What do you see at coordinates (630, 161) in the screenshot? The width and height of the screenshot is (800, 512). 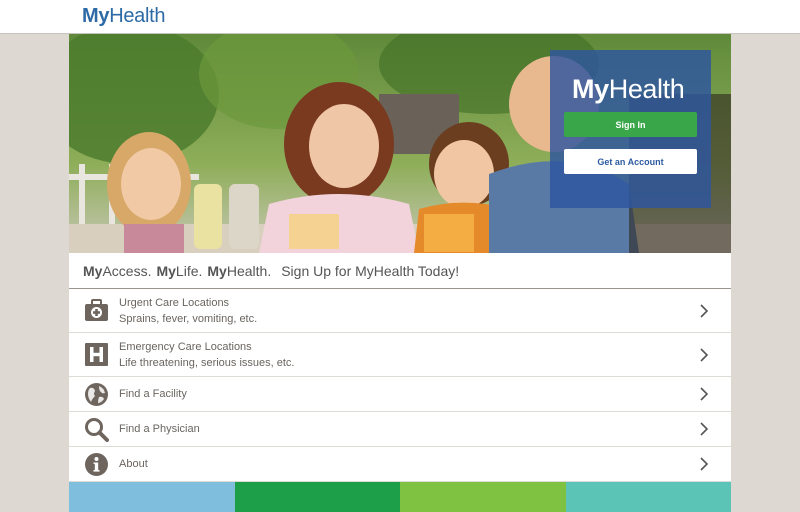 I see `get-account-button: Get an Account` at bounding box center [630, 161].